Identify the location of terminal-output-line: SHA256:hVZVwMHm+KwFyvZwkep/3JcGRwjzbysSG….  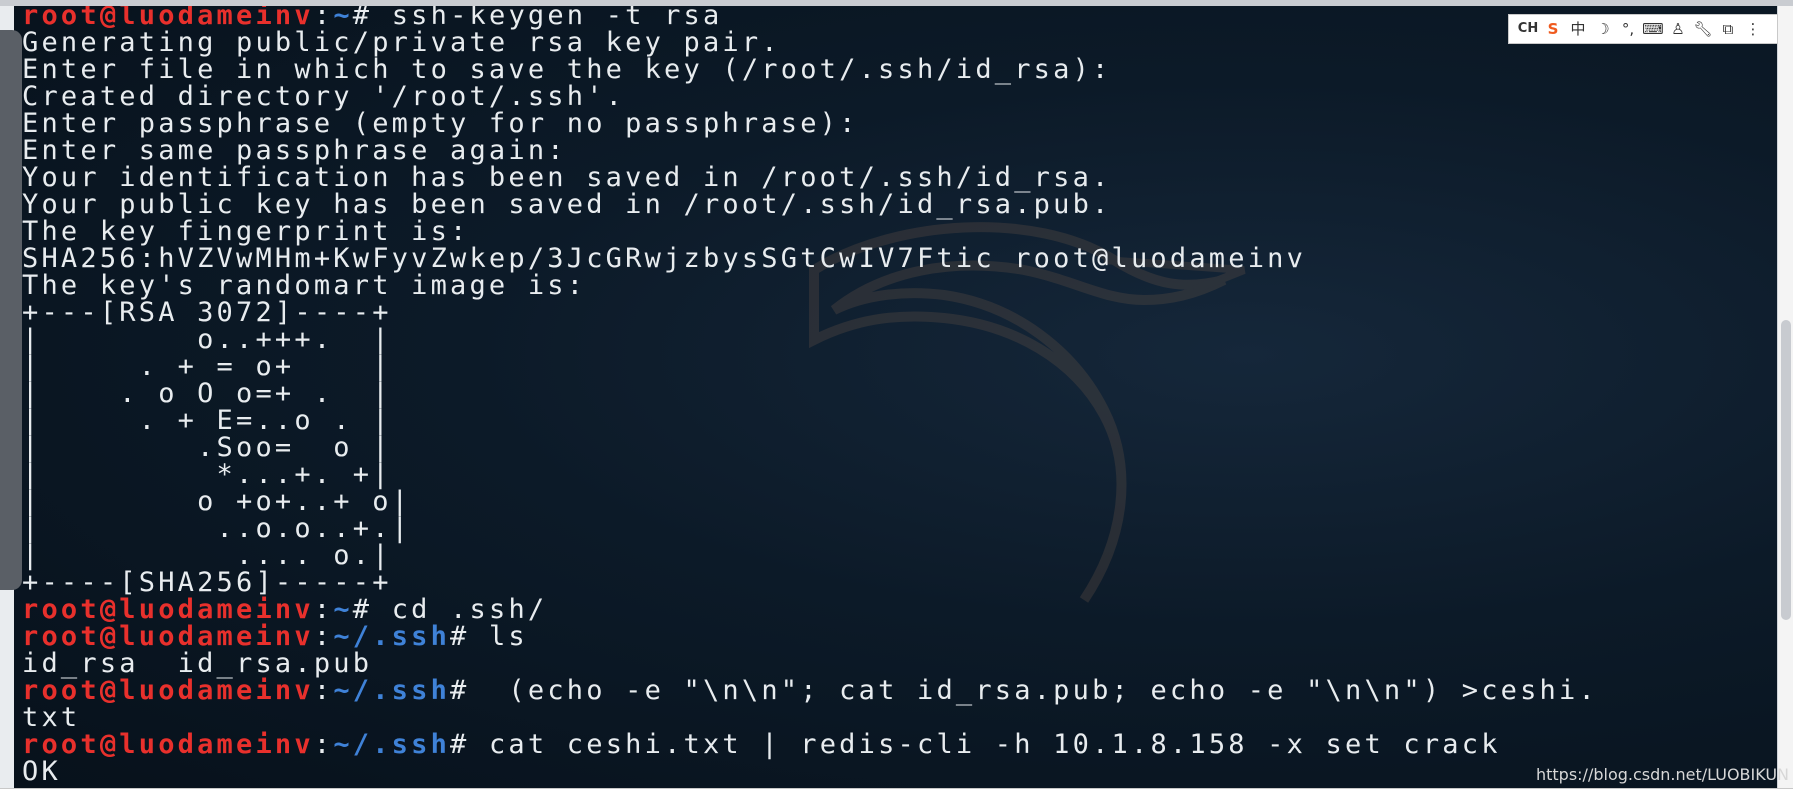
(810, 258).